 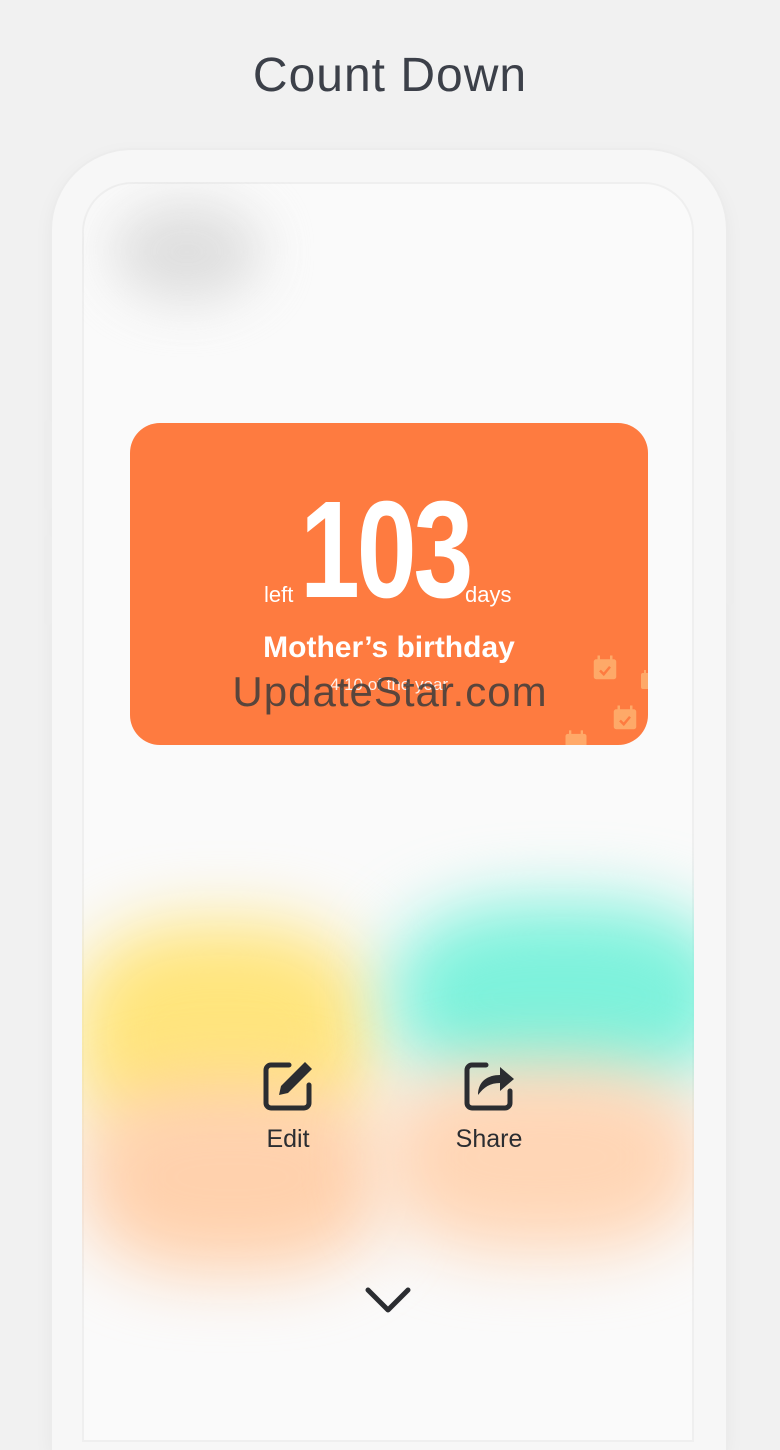 I want to click on page-title: Count Down, so click(x=390, y=75).